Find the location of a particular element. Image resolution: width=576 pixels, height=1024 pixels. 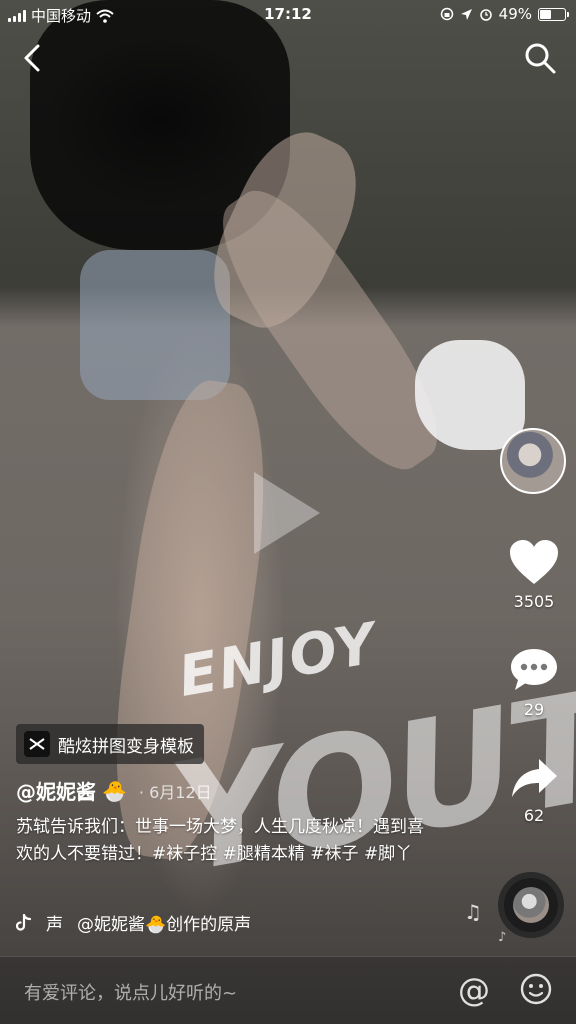

rotation-lock-icon is located at coordinates (446, 14).